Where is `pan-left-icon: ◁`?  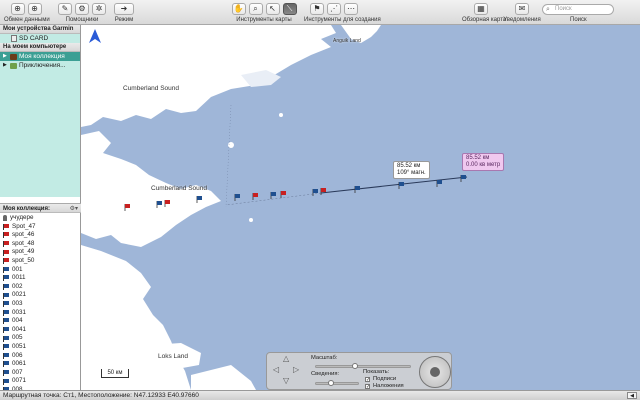
pan-left-icon: ◁ is located at coordinates (276, 369).